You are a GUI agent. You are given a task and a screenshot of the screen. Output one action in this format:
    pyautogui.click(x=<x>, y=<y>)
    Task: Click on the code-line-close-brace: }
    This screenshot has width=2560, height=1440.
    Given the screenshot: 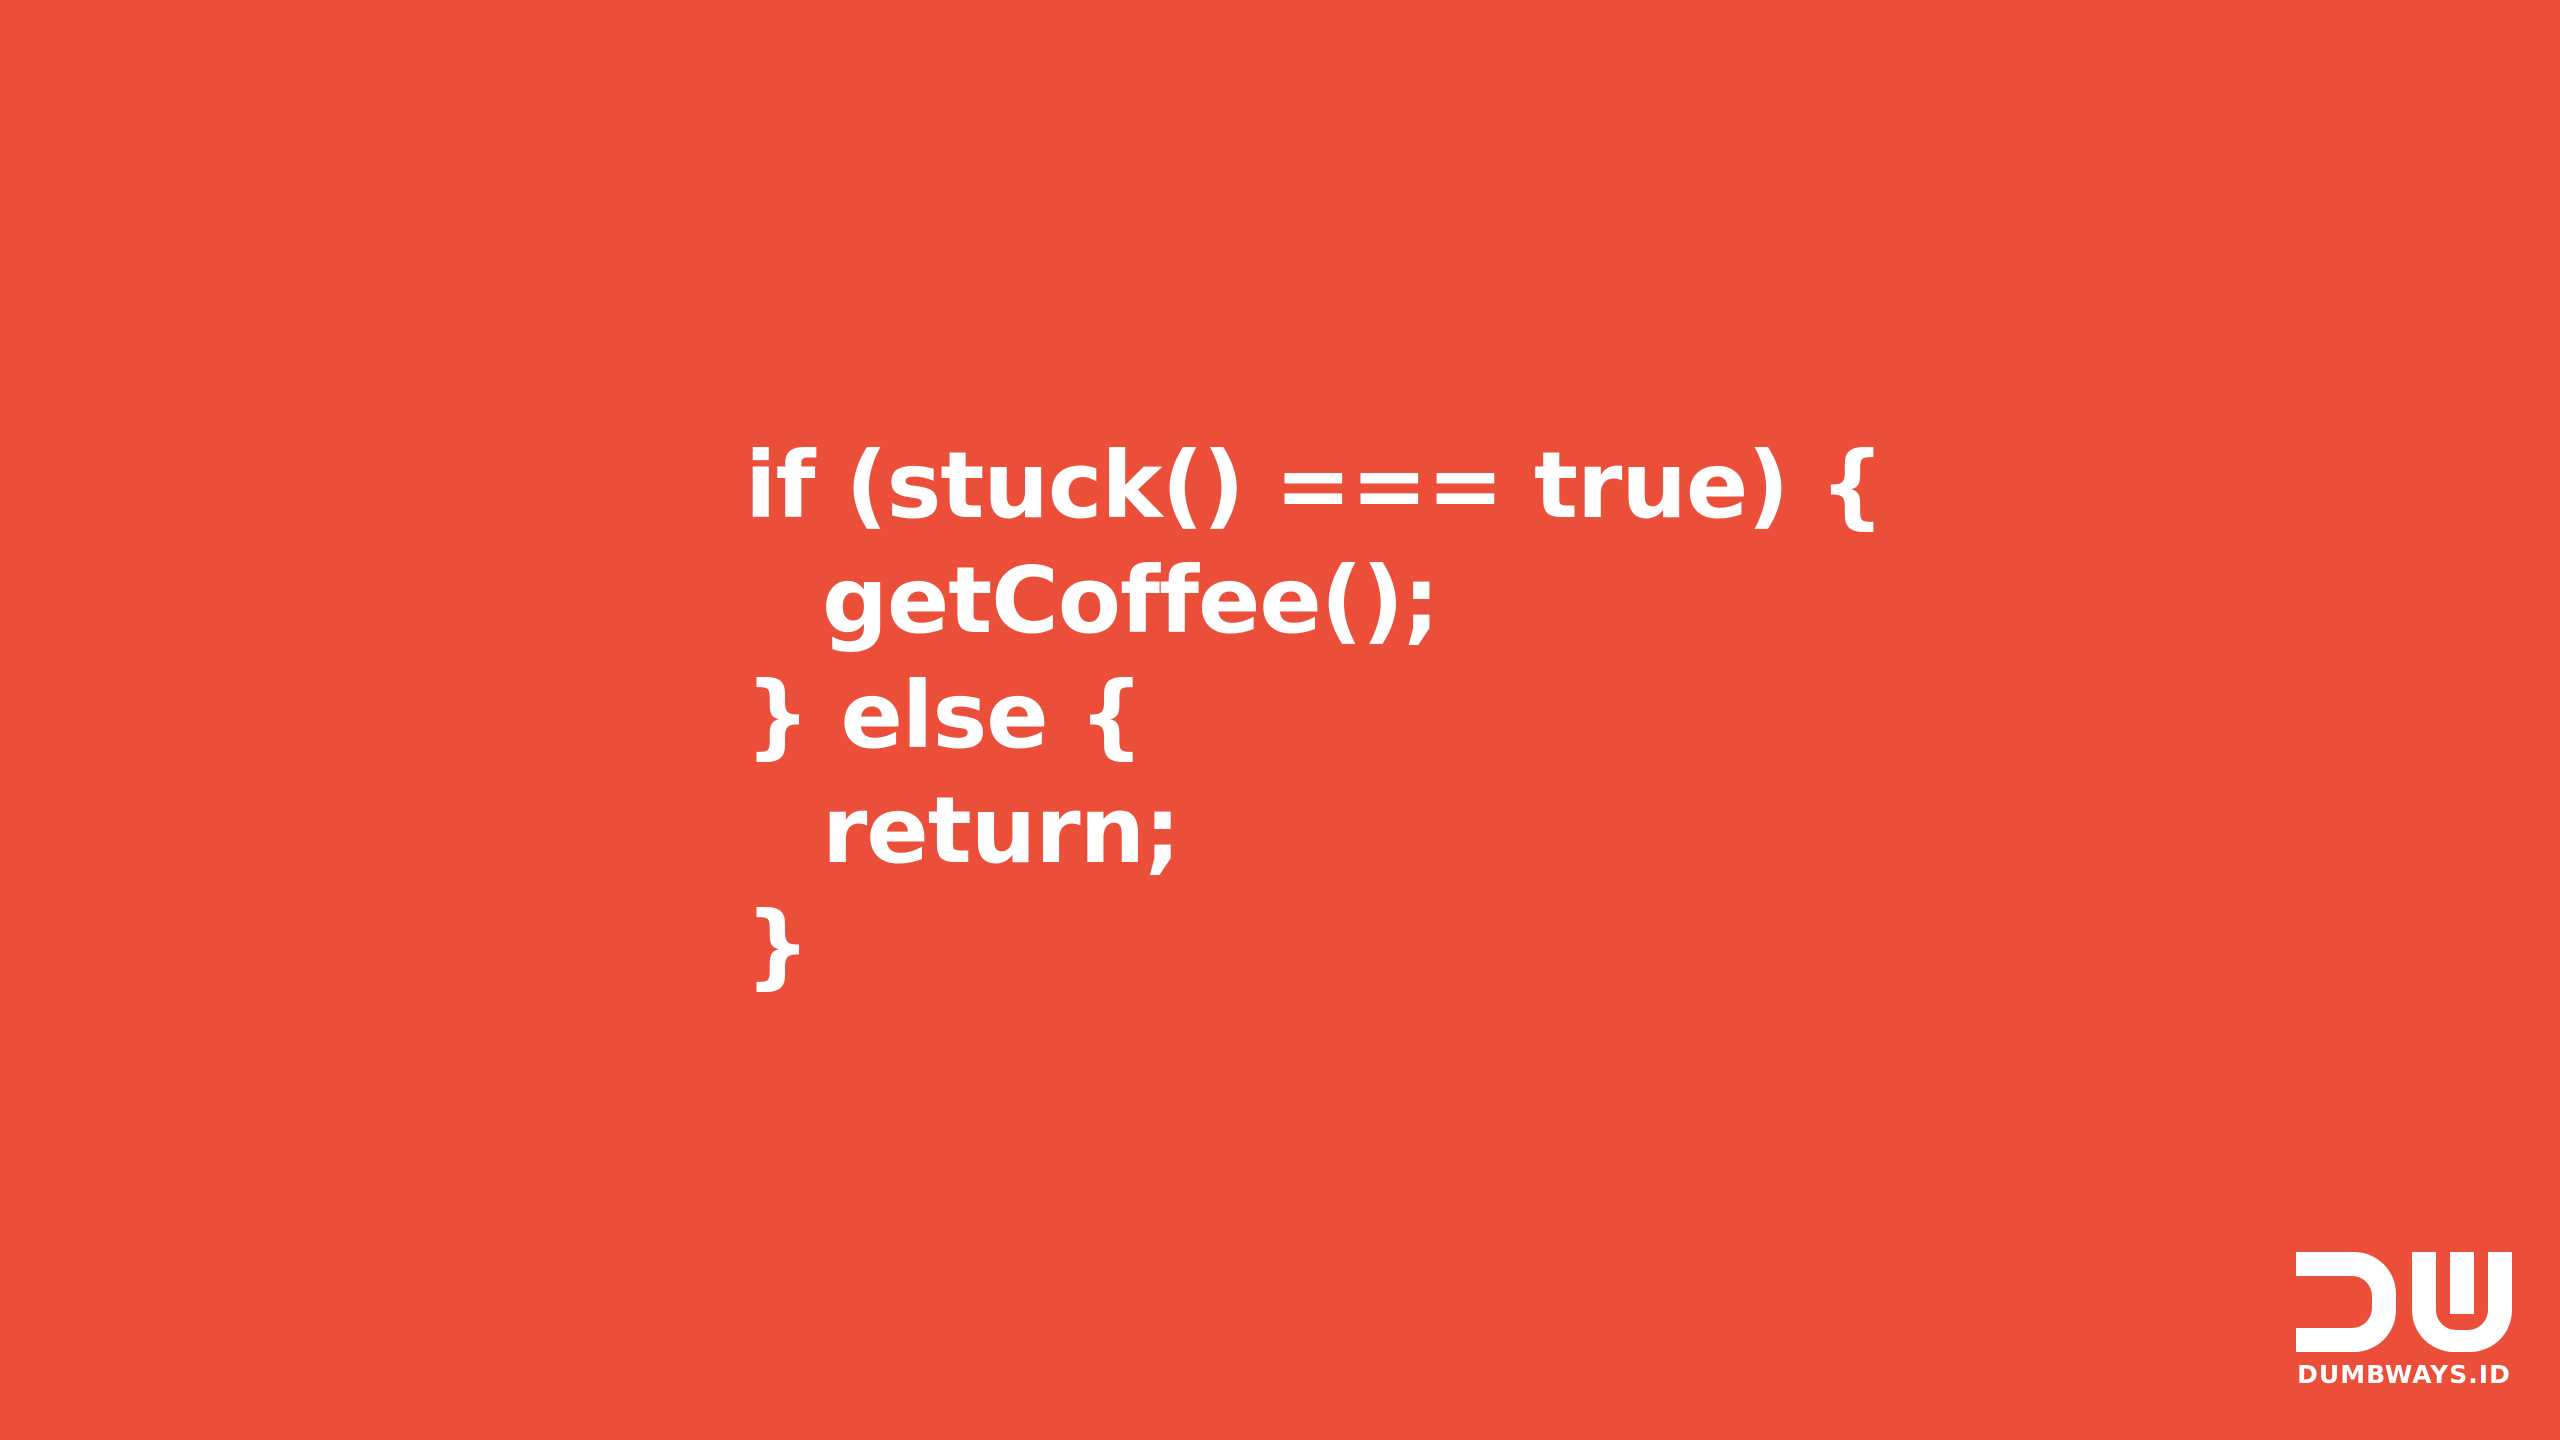 What is the action you would take?
    pyautogui.click(x=777, y=945)
    